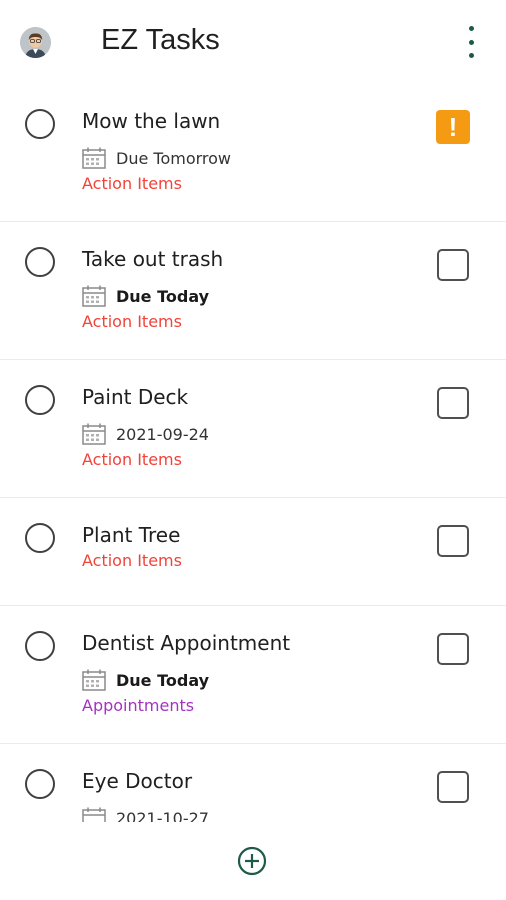 This screenshot has width=506, height=900. What do you see at coordinates (151, 121) in the screenshot?
I see `task-title: Mow the lawn` at bounding box center [151, 121].